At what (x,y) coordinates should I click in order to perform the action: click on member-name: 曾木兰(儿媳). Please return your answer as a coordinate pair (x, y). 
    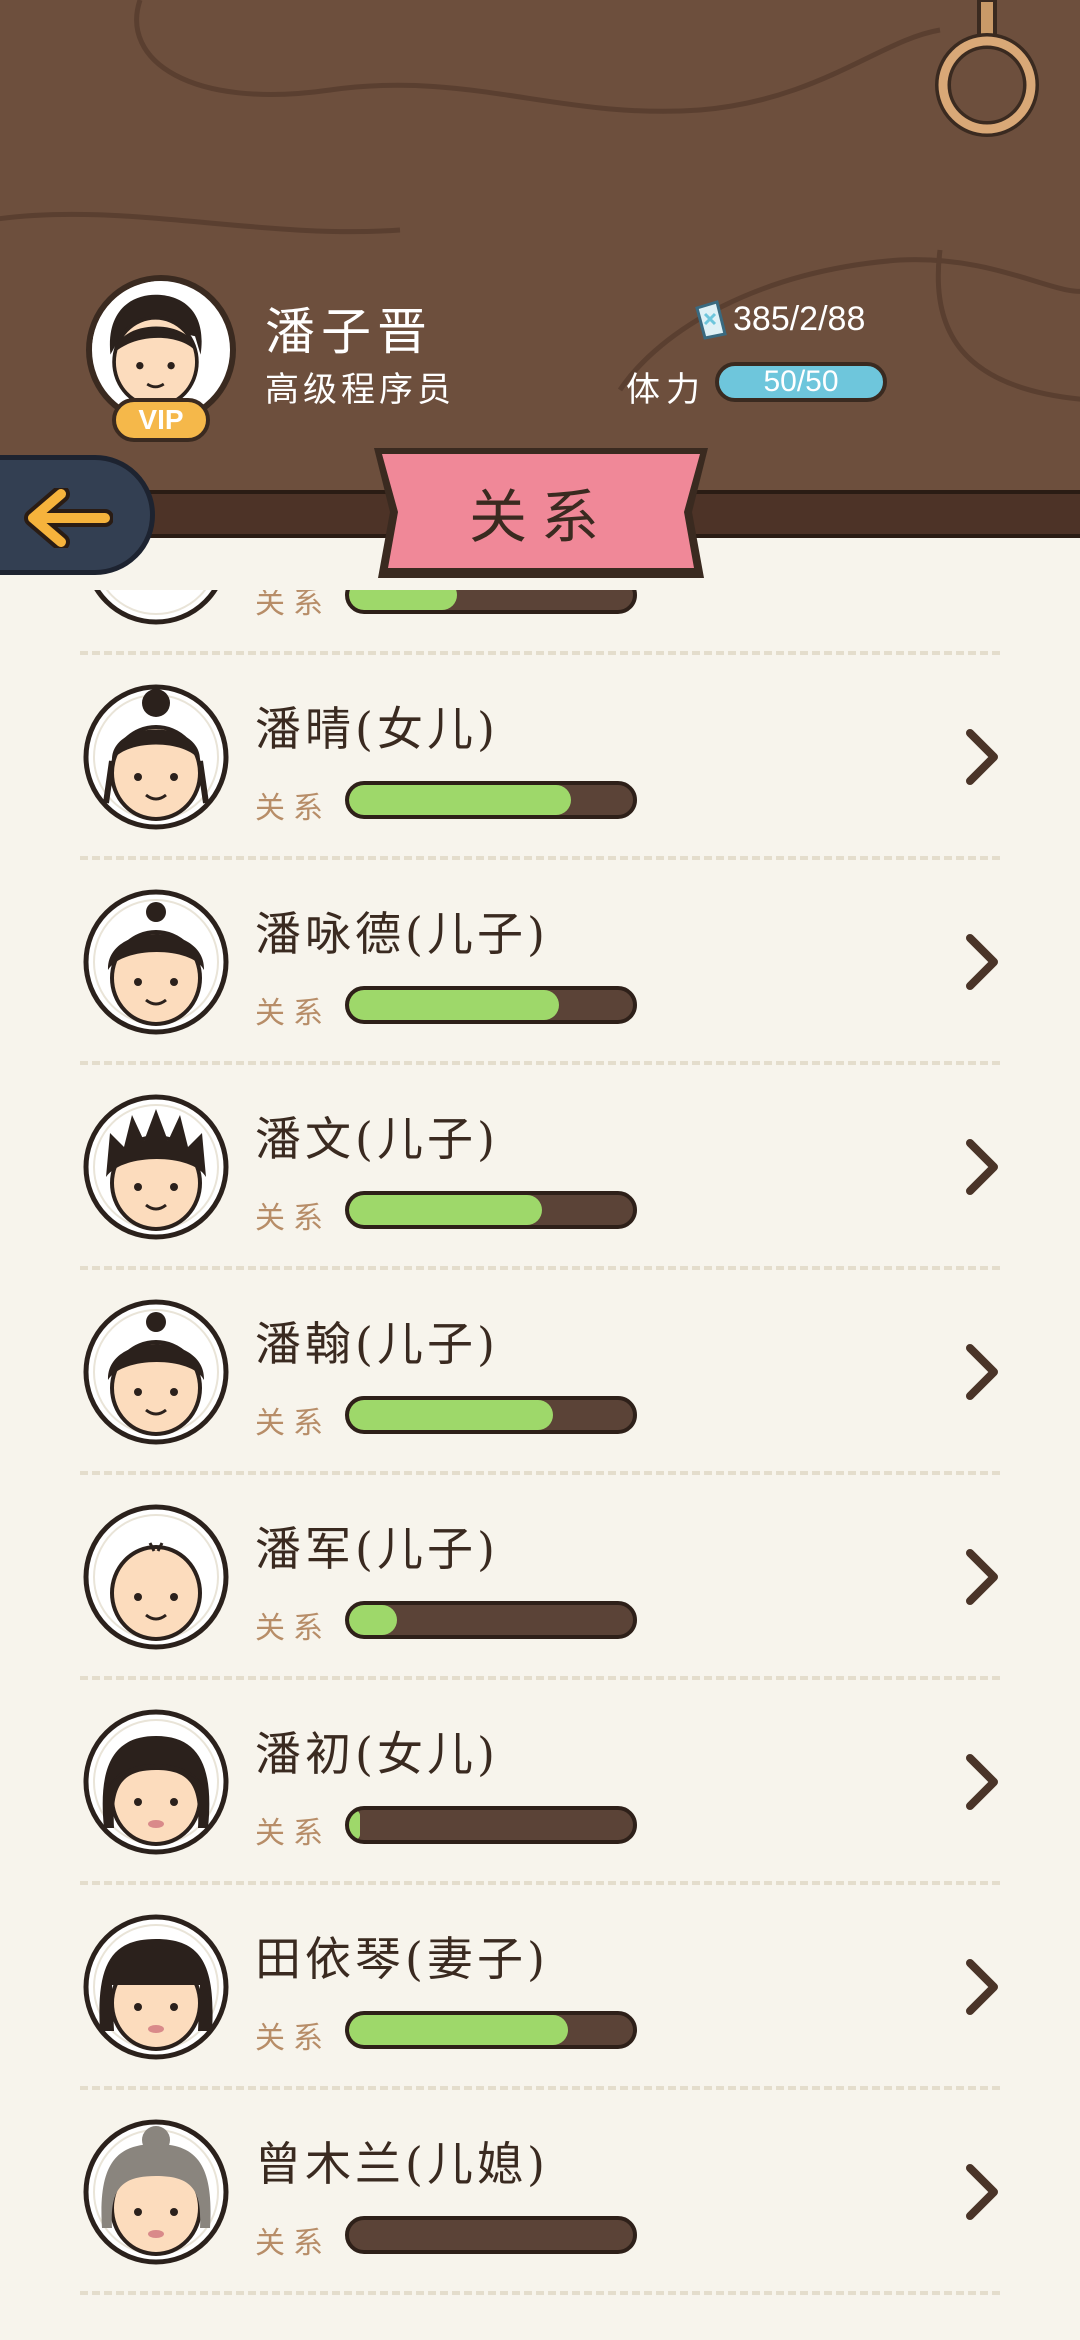
    Looking at the image, I should click on (402, 2164).